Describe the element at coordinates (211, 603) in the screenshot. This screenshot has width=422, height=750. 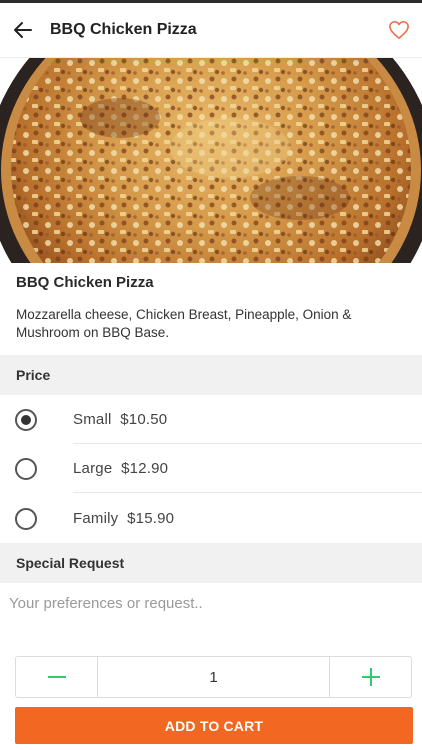
I see `special-request-input` at that location.